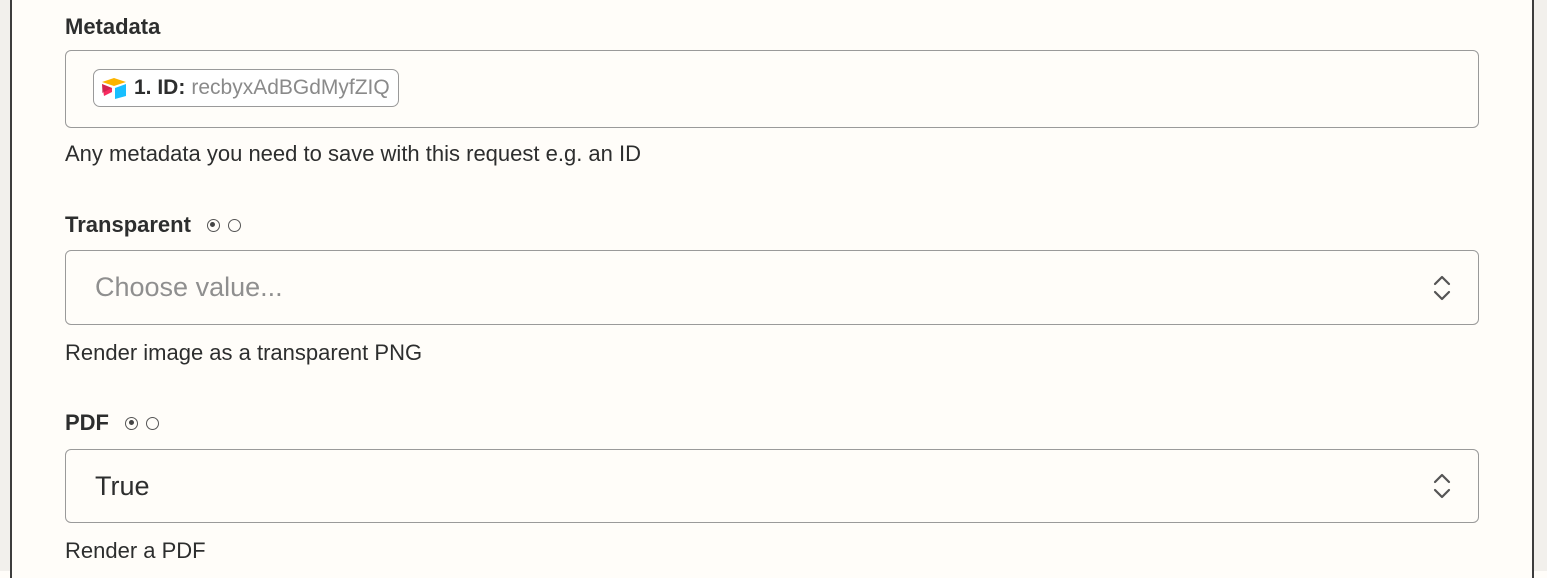  What do you see at coordinates (152, 423) in the screenshot?
I see `pdf-mode-radio-custom` at bounding box center [152, 423].